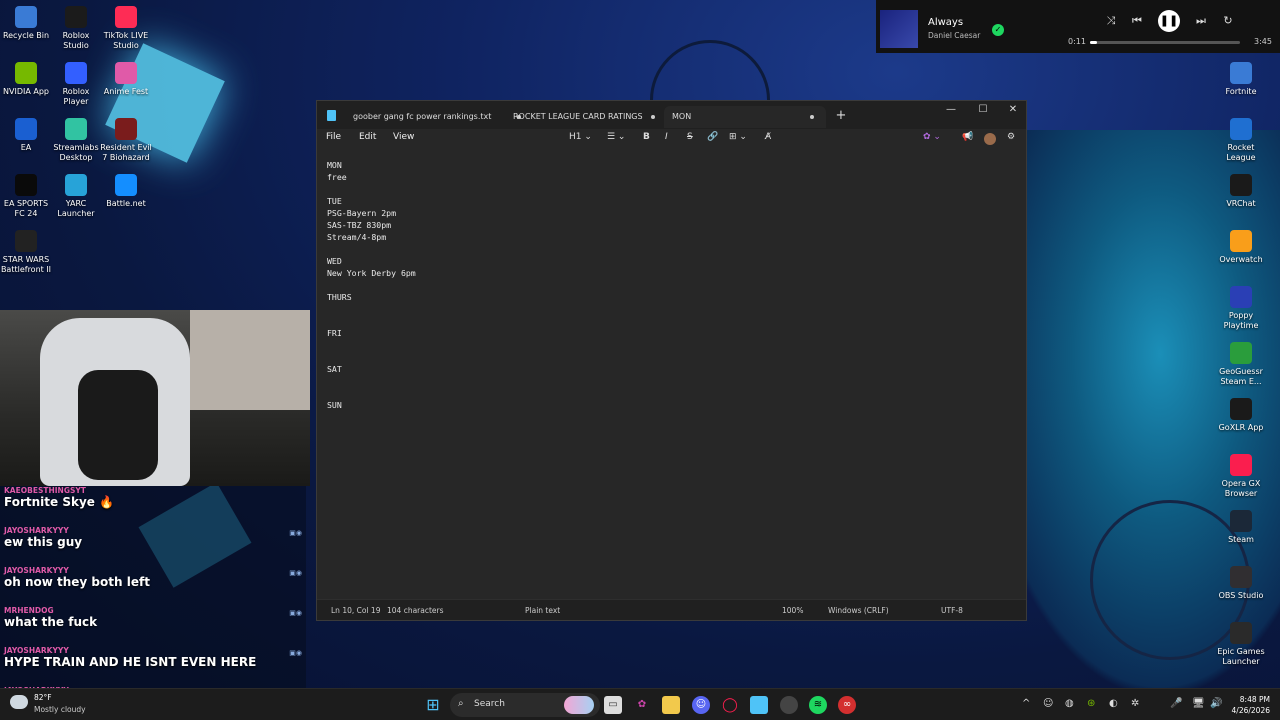 The image size is (1280, 720). What do you see at coordinates (998, 30) in the screenshot?
I see `saved-check-icon: ✓` at bounding box center [998, 30].